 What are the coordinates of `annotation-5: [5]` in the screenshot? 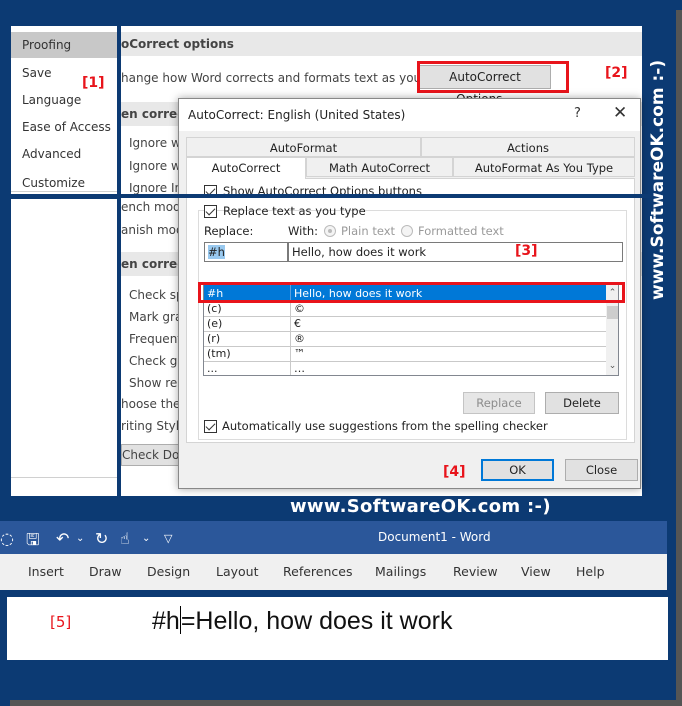 It's located at (61, 622).